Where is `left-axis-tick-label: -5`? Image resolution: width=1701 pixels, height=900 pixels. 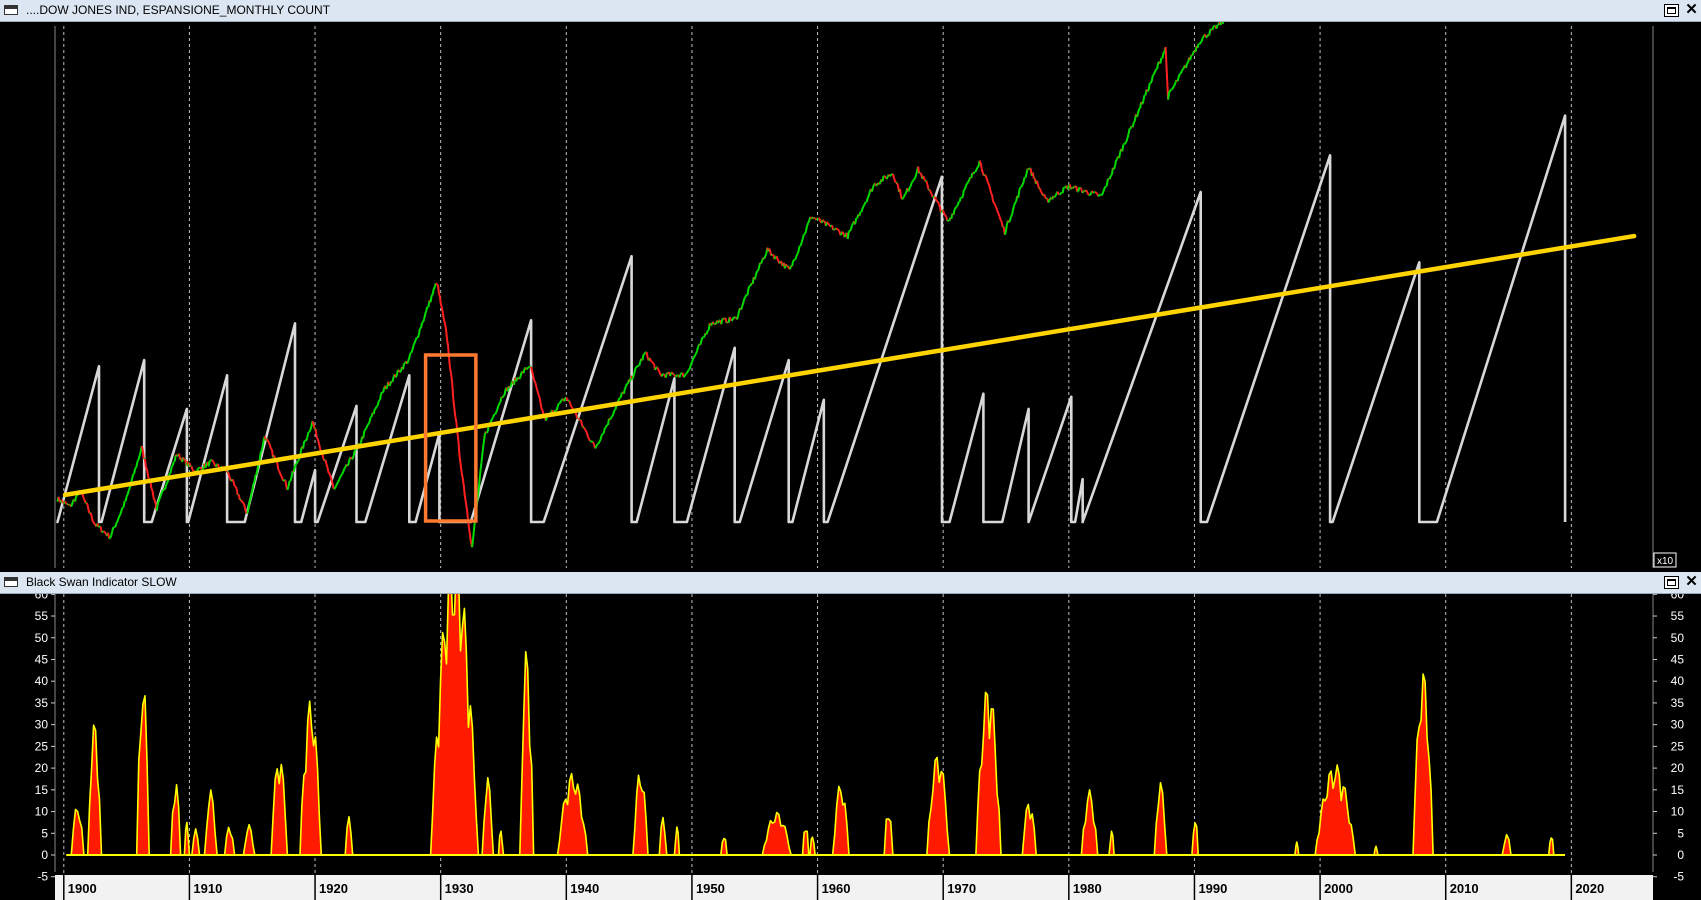
left-axis-tick-label: -5 is located at coordinates (42, 877).